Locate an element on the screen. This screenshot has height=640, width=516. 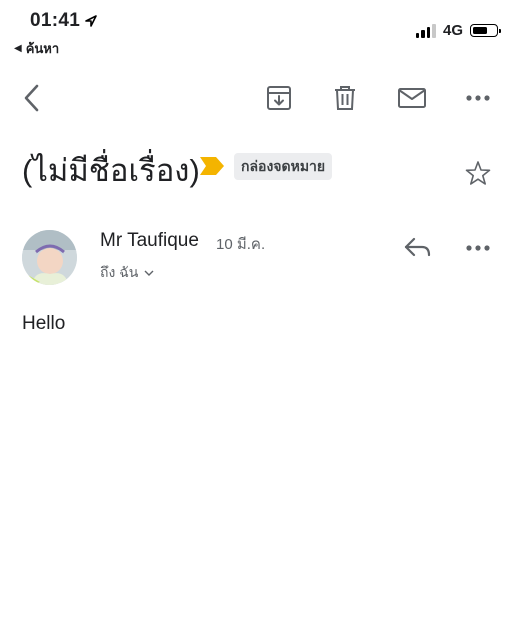
delete-icon is located at coordinates (345, 98).